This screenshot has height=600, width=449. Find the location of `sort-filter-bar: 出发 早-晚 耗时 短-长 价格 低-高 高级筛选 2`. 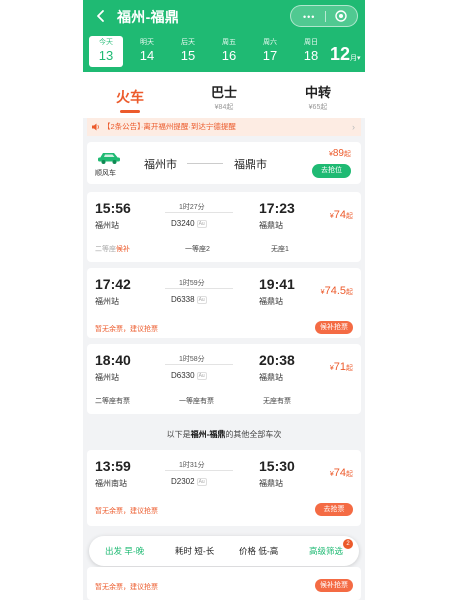

sort-filter-bar: 出发 早-晚 耗时 短-长 价格 低-高 高级筛选 2 is located at coordinates (224, 551).